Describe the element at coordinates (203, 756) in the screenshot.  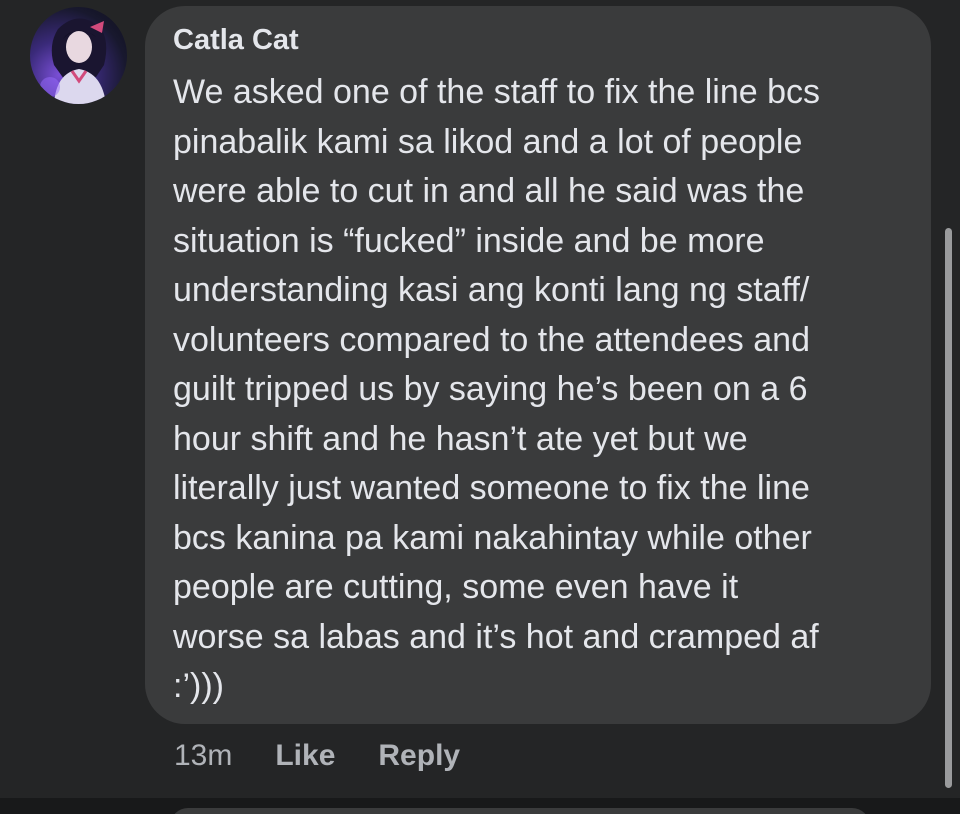
I see `comment-timestamp: 13m` at that location.